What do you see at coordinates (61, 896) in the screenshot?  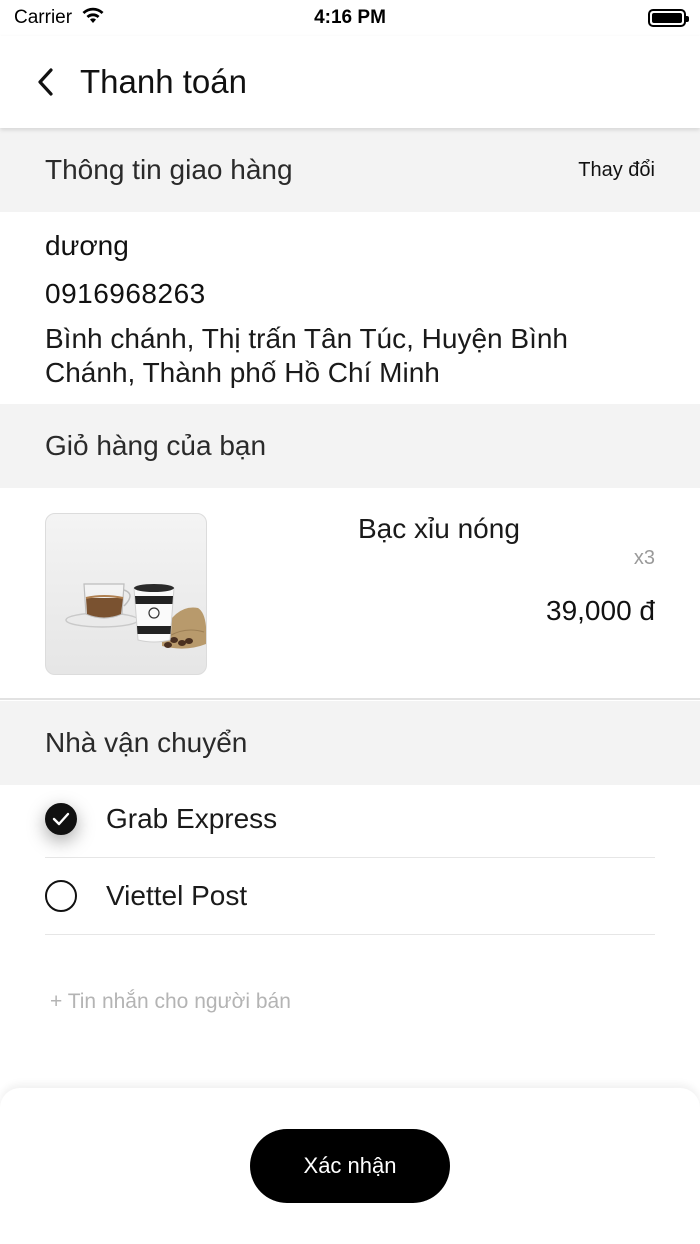 I see `radio-unchecked-icon` at bounding box center [61, 896].